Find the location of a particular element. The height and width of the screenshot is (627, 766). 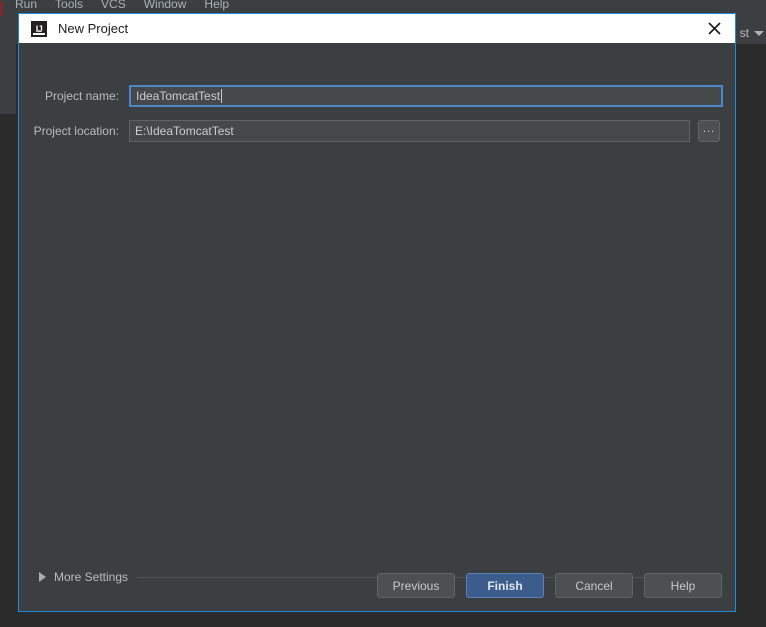

ide-error-marker is located at coordinates (1, 9).